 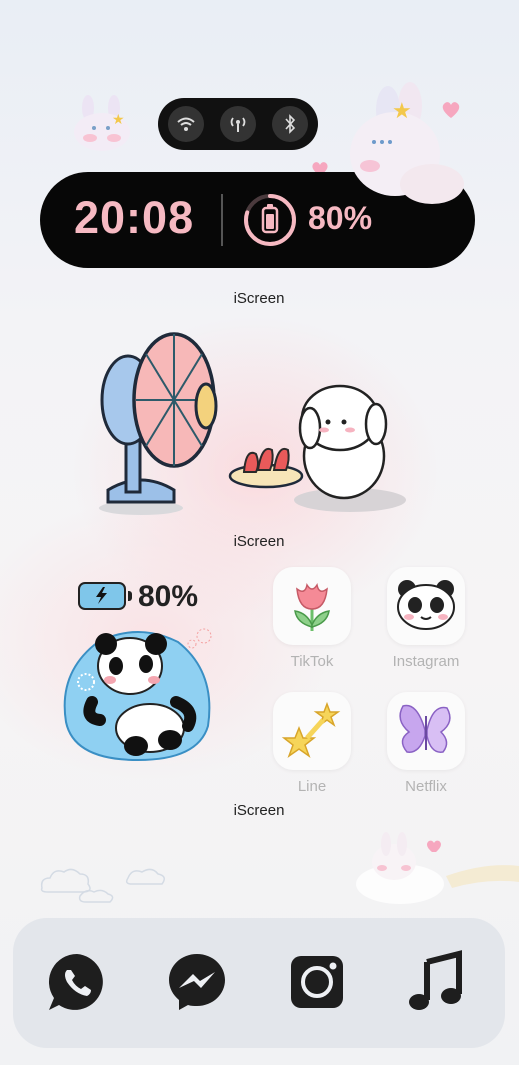 What do you see at coordinates (425, 728) in the screenshot?
I see `butterfly-icon` at bounding box center [425, 728].